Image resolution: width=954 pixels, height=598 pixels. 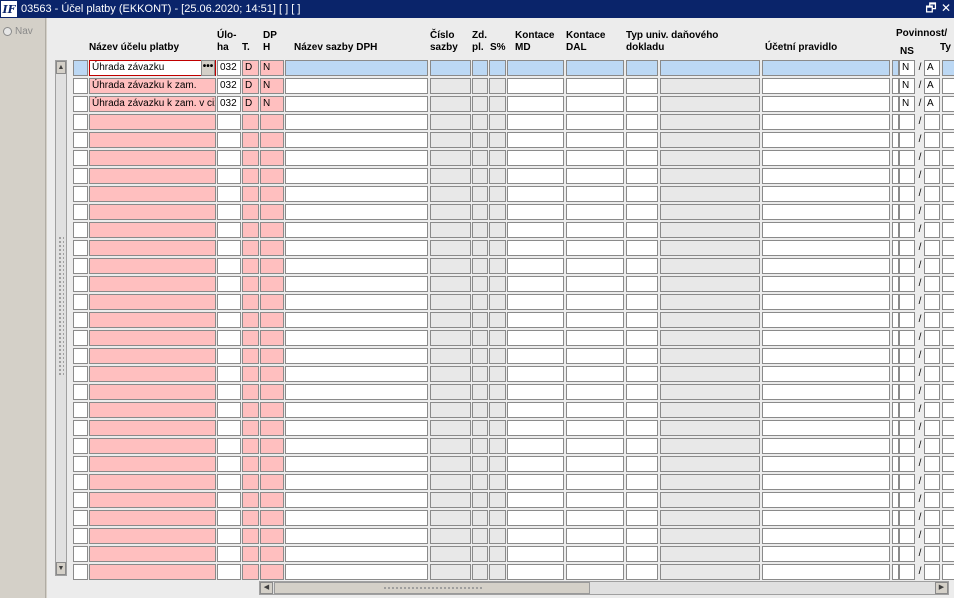 What do you see at coordinates (946, 8) in the screenshot?
I see `close-icon: ✕` at bounding box center [946, 8].